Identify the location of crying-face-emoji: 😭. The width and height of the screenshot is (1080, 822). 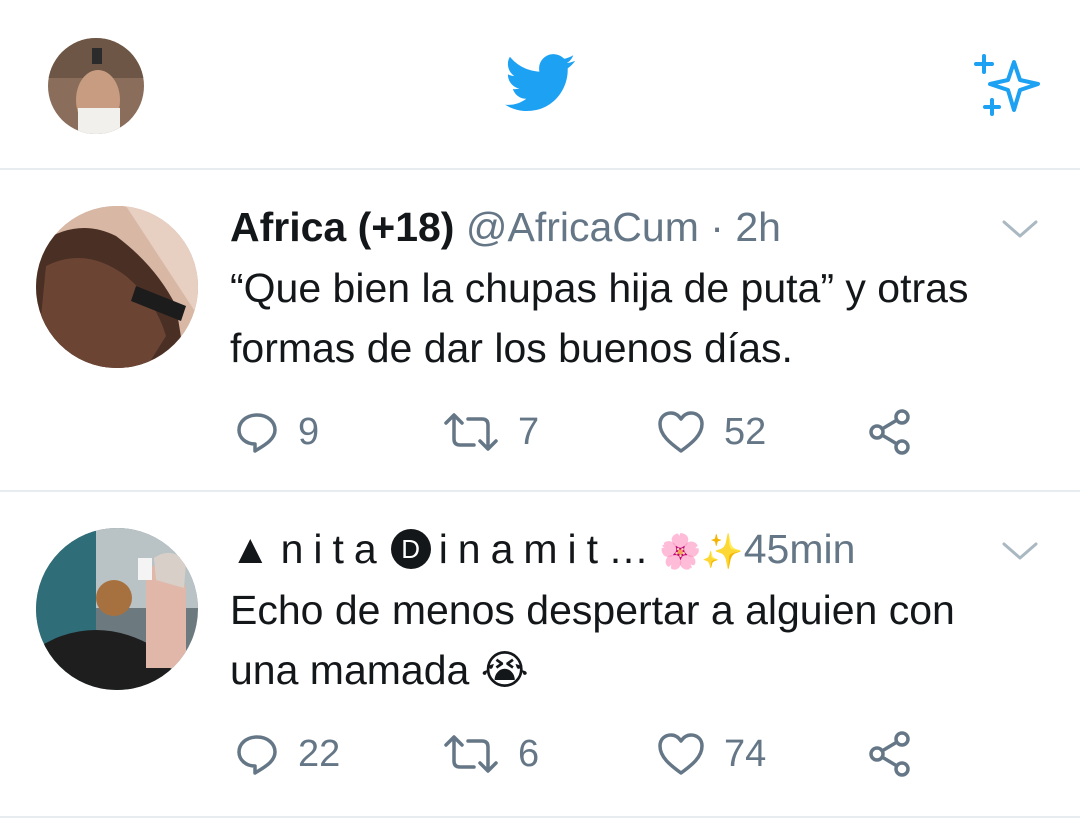
(504, 670).